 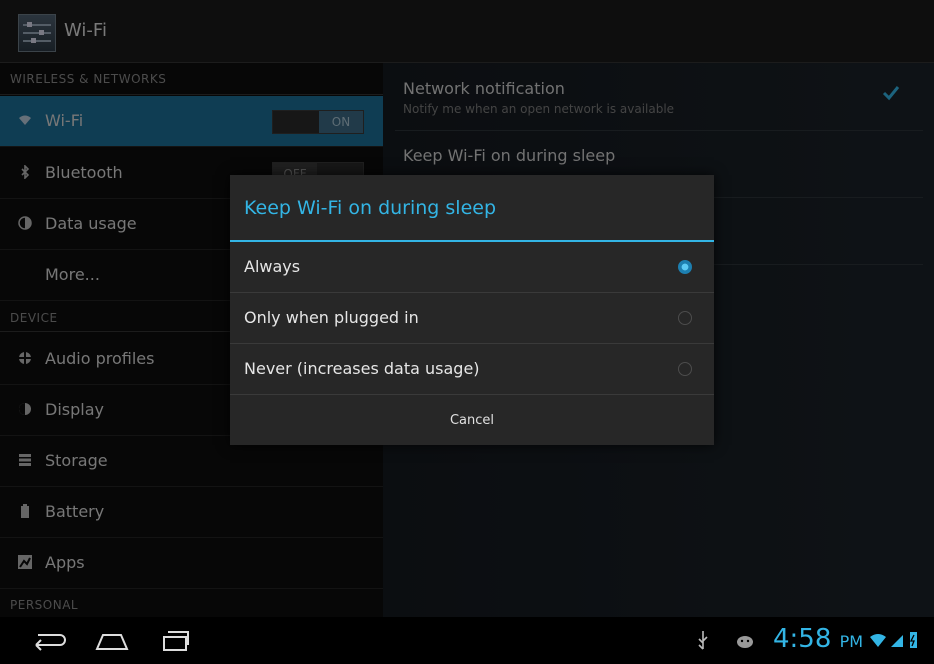 I want to click on back-icon, so click(x=50, y=642).